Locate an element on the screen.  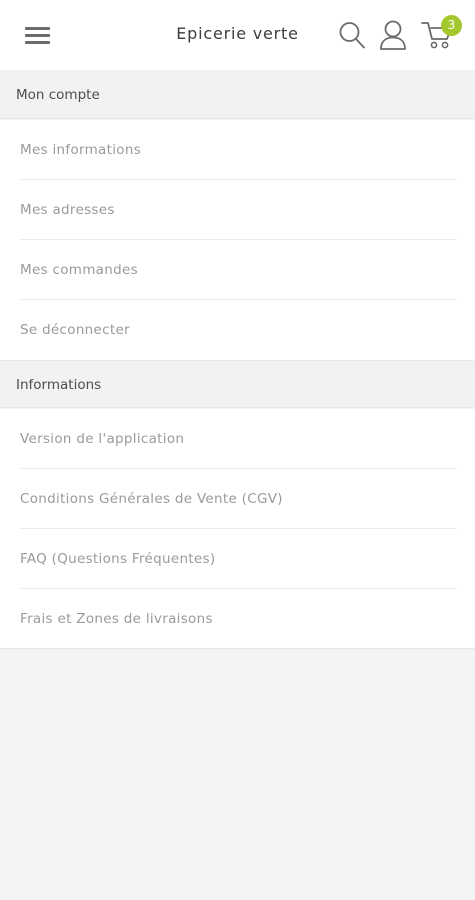
menu-item-mes-adresses: Mes adresses is located at coordinates (237, 210).